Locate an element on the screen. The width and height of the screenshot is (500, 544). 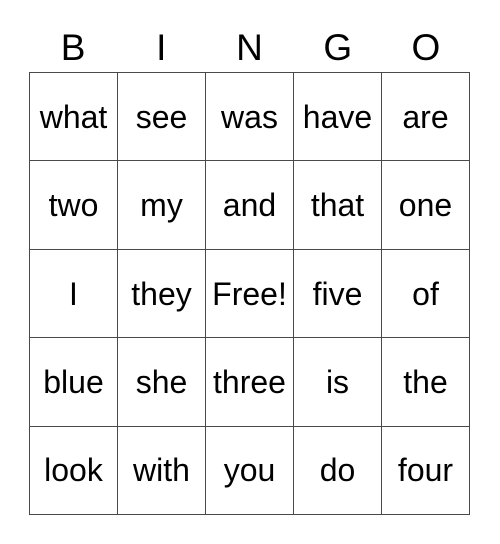
bingo-header-row: B I N G O is located at coordinates (249, 47).